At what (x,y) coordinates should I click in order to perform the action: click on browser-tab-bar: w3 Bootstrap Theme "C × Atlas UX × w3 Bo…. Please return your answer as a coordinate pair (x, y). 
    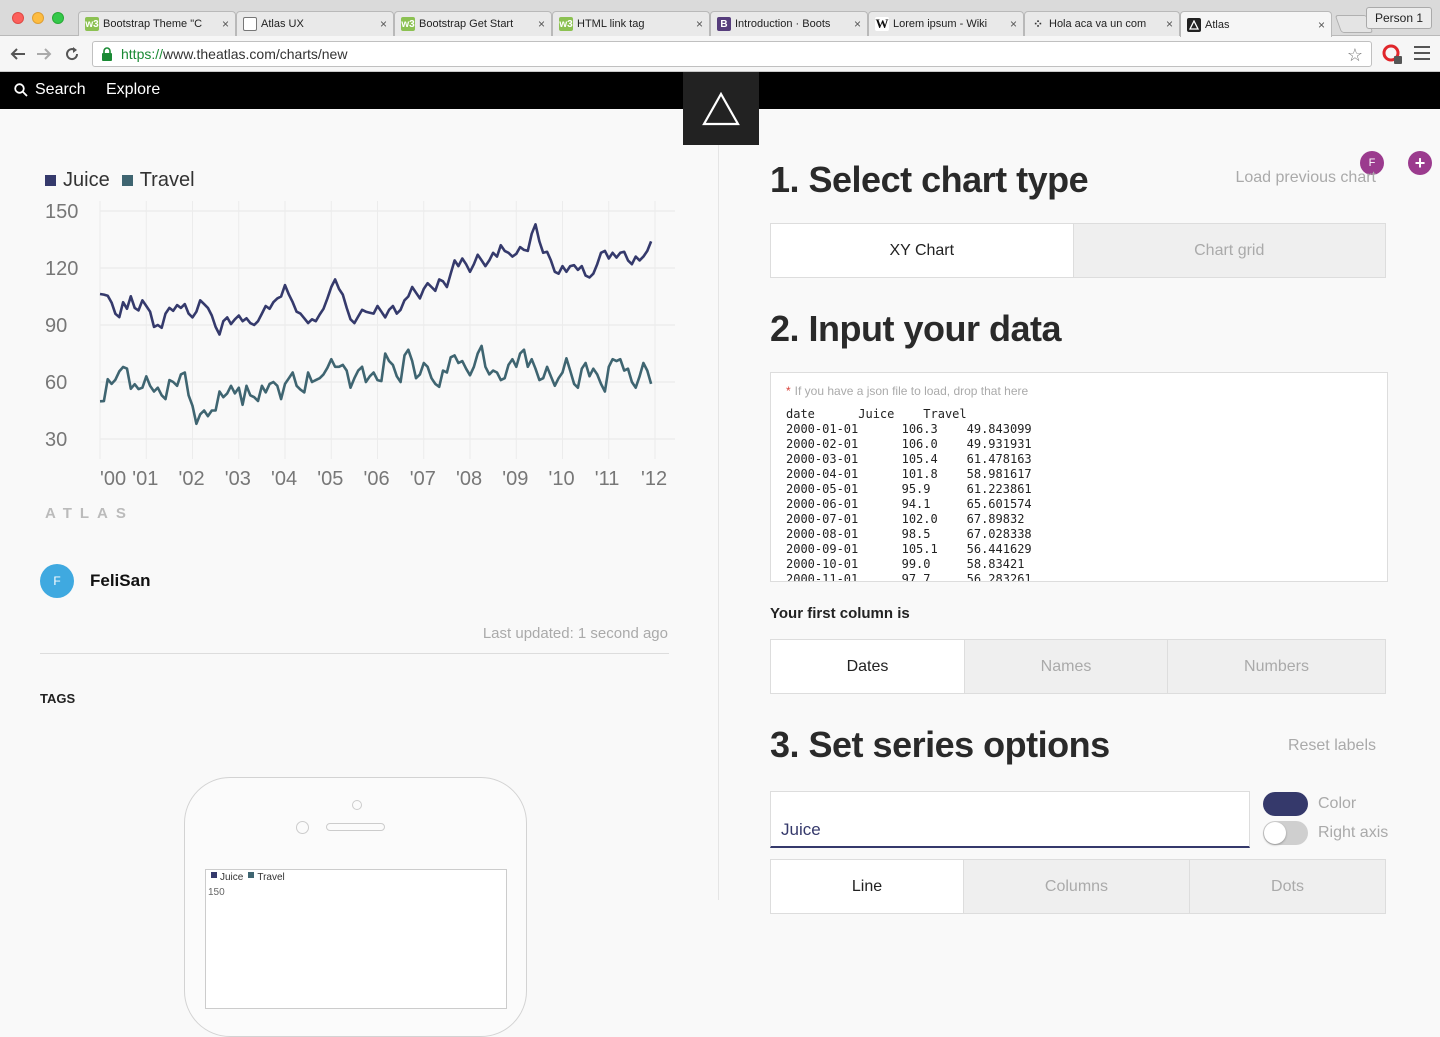
    Looking at the image, I should click on (720, 18).